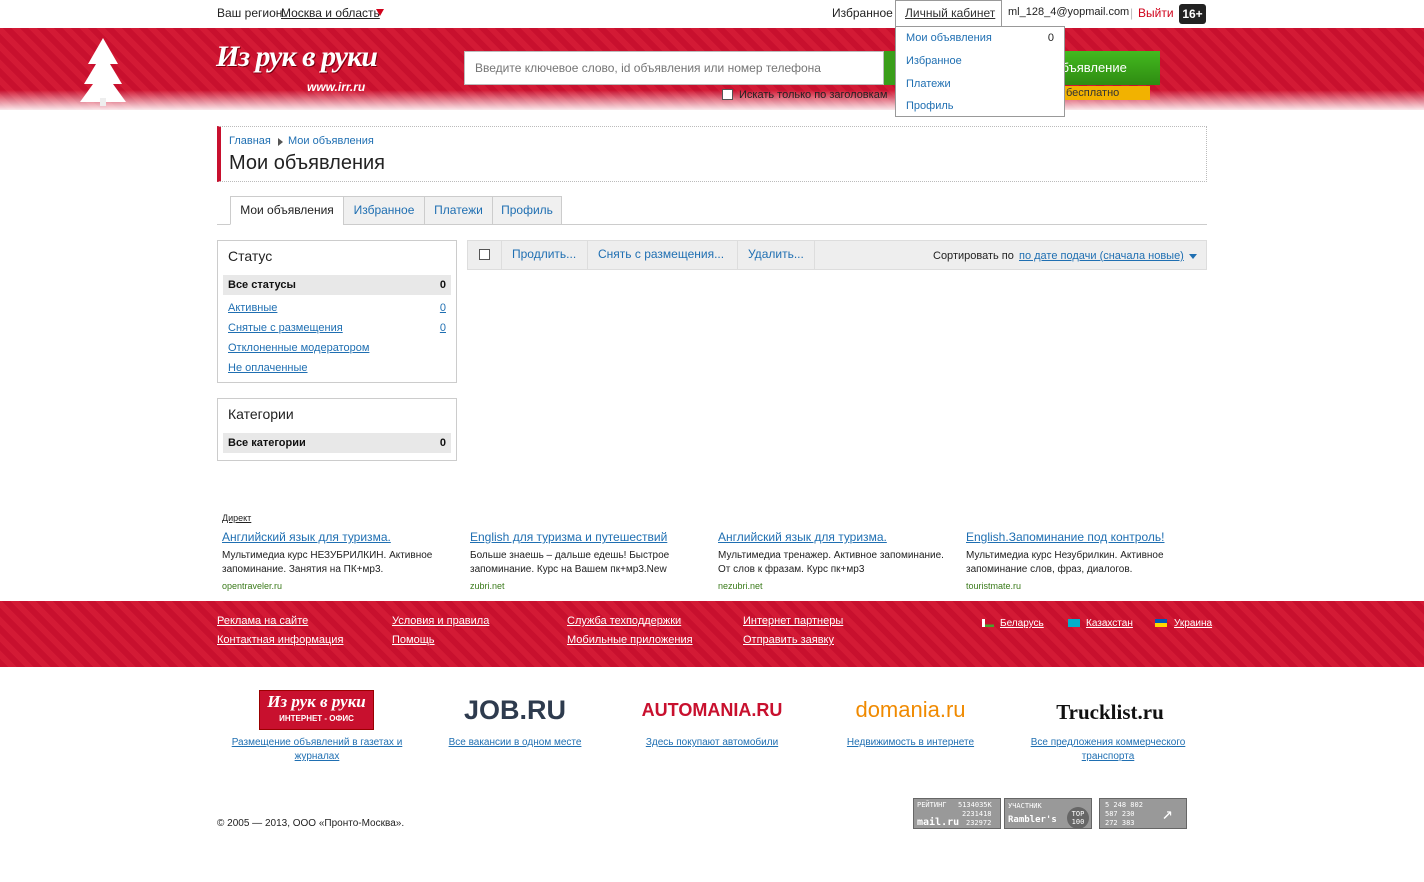 This screenshot has height=882, width=1424. I want to click on category-title: Категории, so click(261, 414).